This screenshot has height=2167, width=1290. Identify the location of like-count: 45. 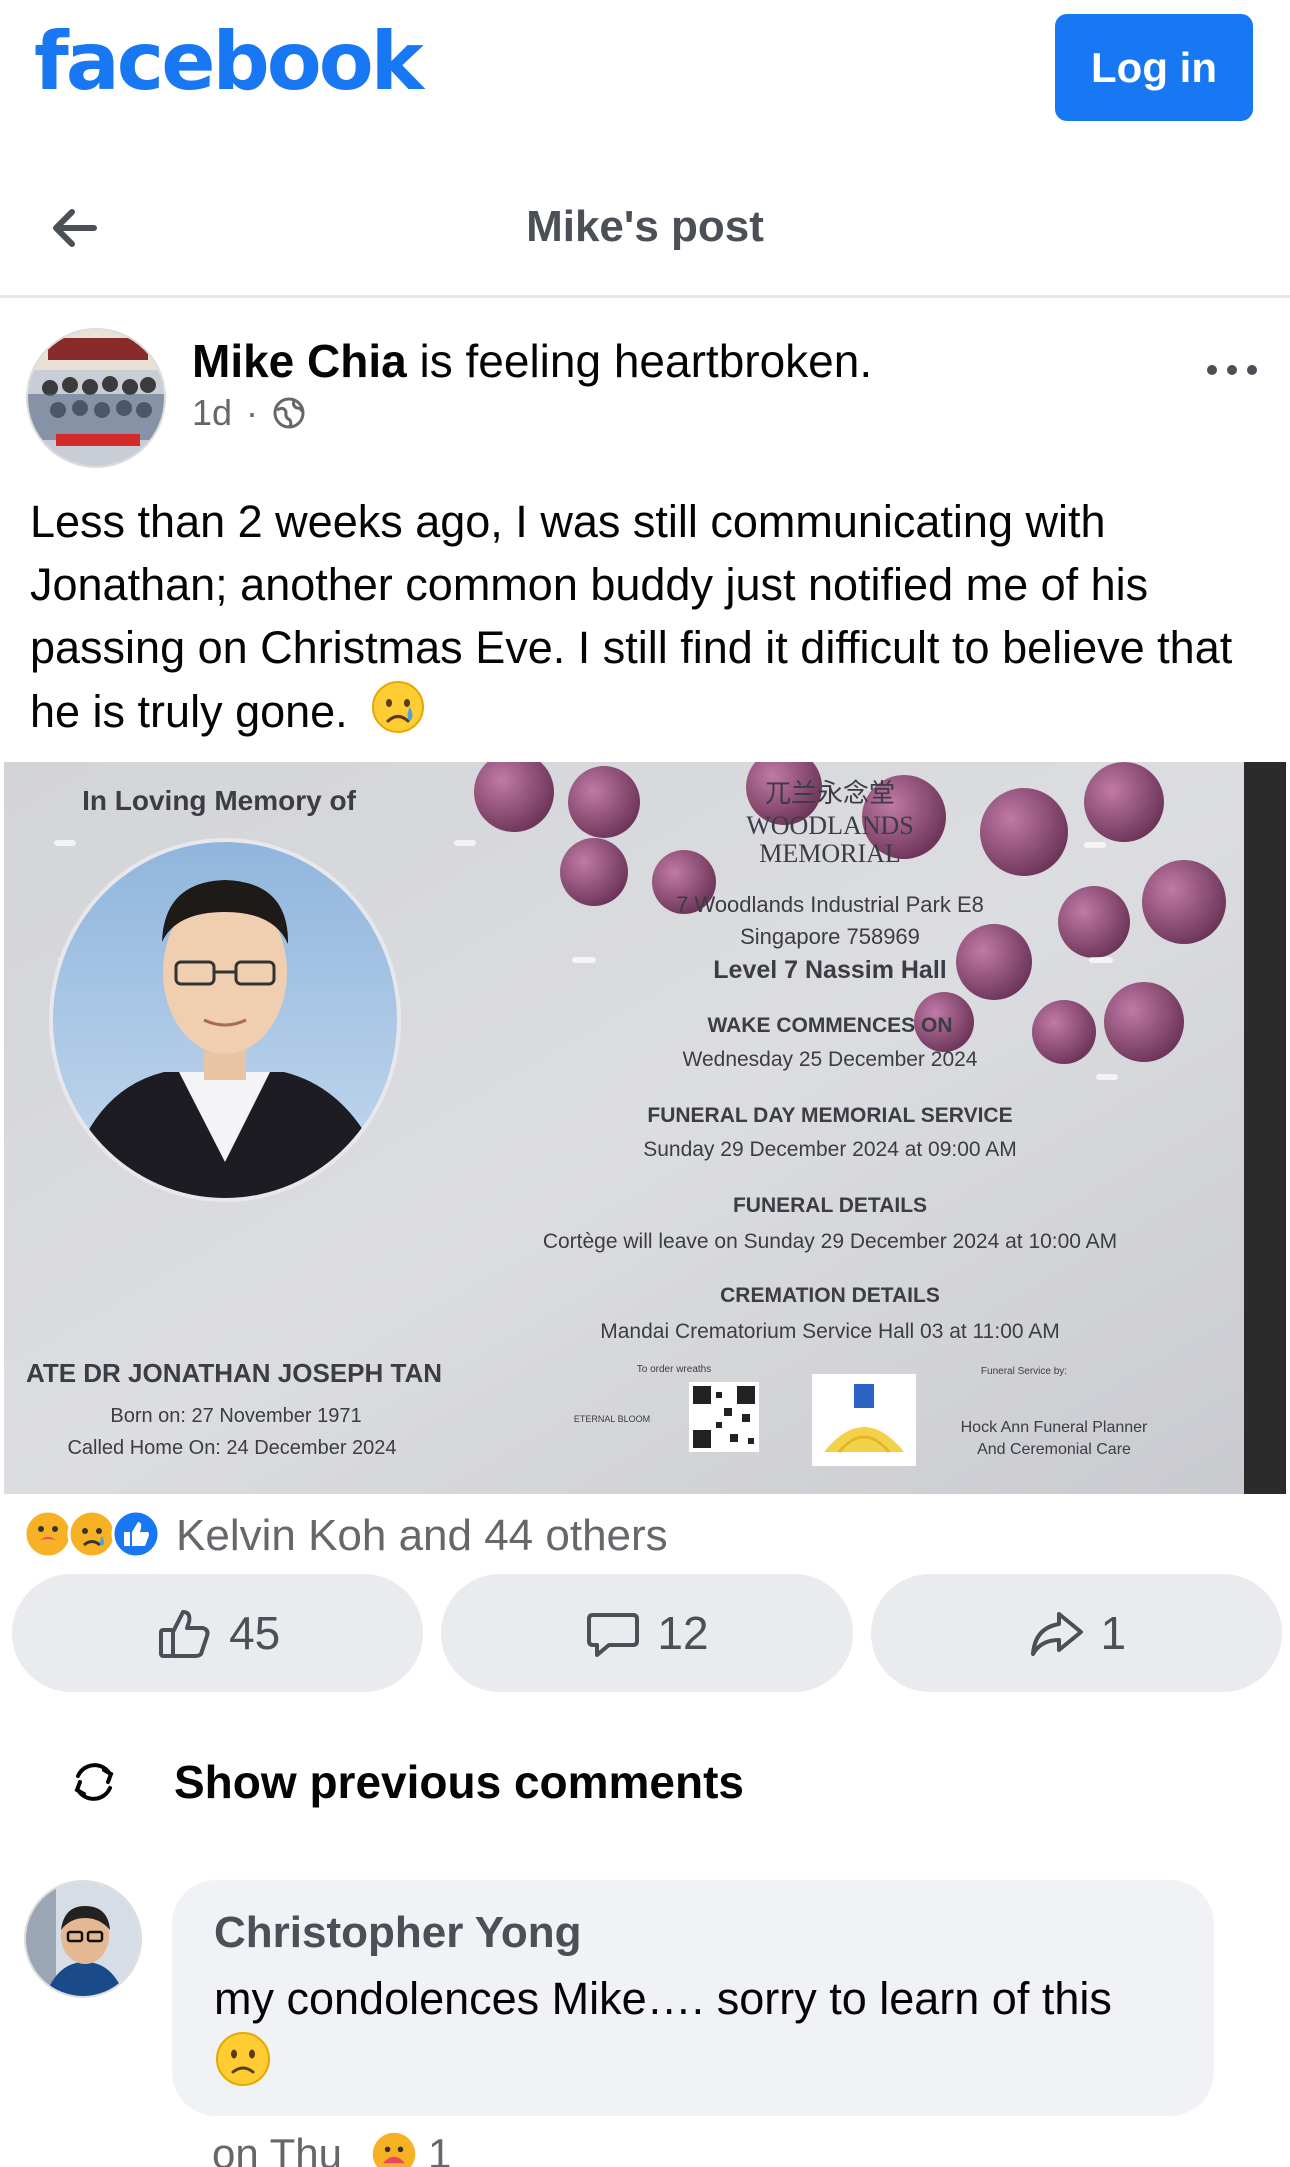
(255, 1633).